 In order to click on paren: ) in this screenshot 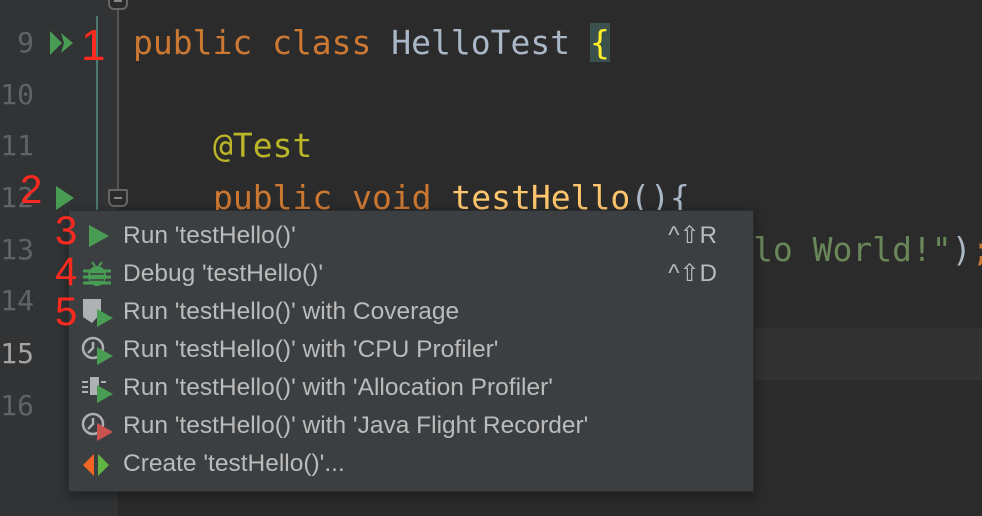, I will do `click(961, 249)`.